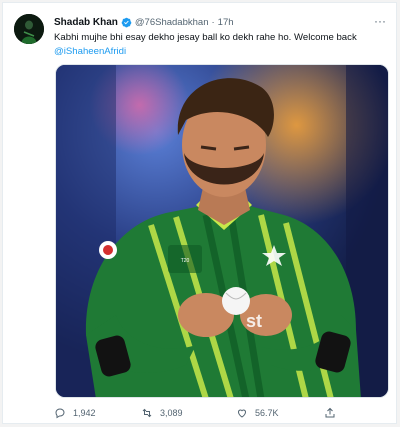  Describe the element at coordinates (185, 261) in the screenshot. I see `badge-text: T20` at that location.